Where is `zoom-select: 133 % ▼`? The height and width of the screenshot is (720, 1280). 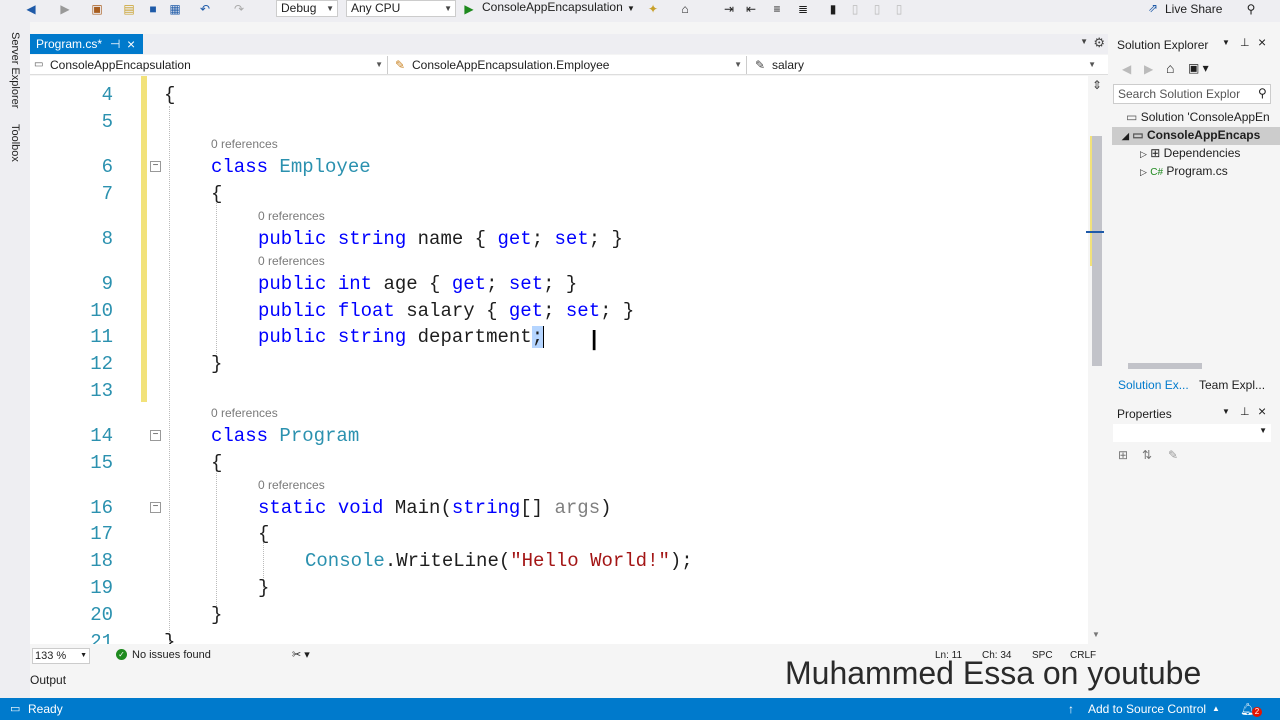 zoom-select: 133 % ▼ is located at coordinates (61, 656).